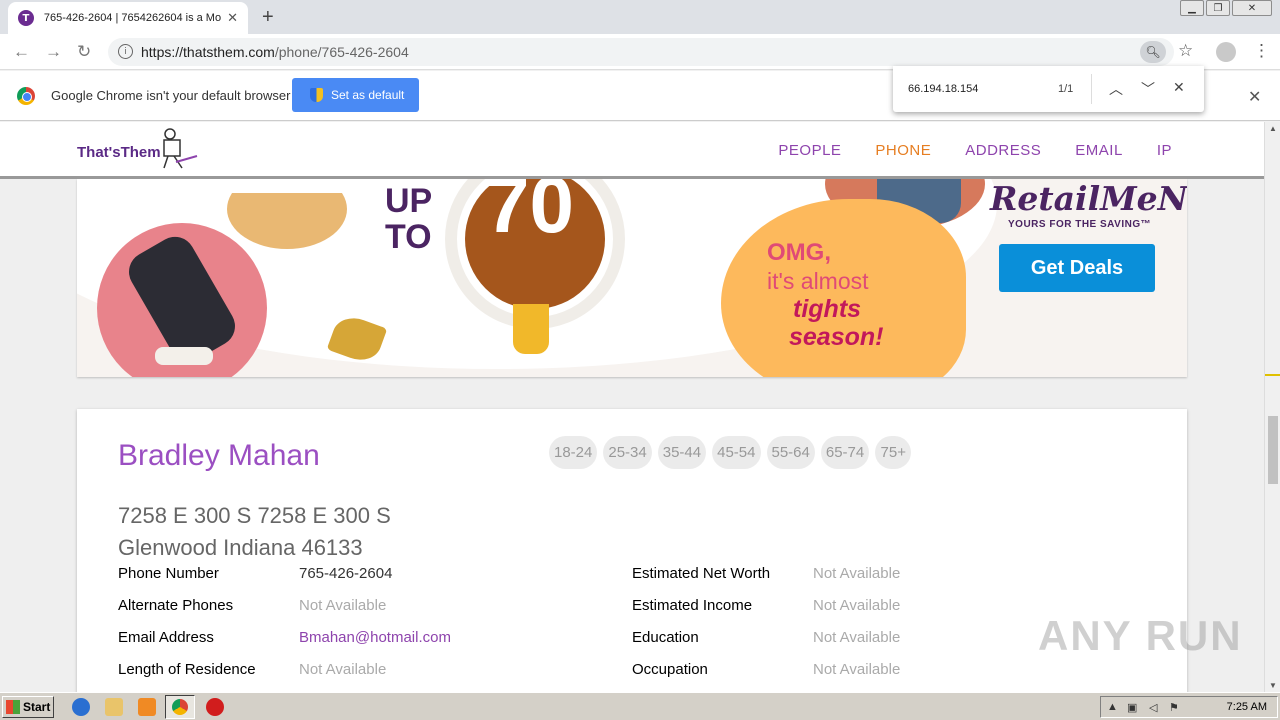 The width and height of the screenshot is (1280, 720). Describe the element at coordinates (867, 295) in the screenshot. I see `ad-omg-text: OMG, it's almost tights season!` at that location.